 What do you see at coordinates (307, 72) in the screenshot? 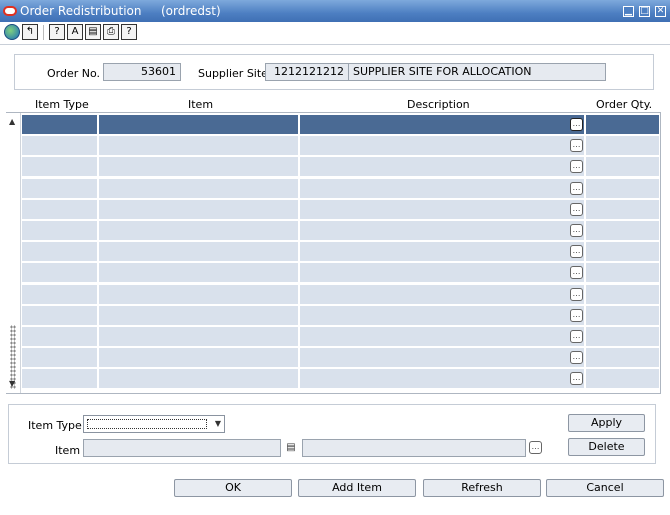
I see `supplier-site-id-field: 1212121212` at bounding box center [307, 72].